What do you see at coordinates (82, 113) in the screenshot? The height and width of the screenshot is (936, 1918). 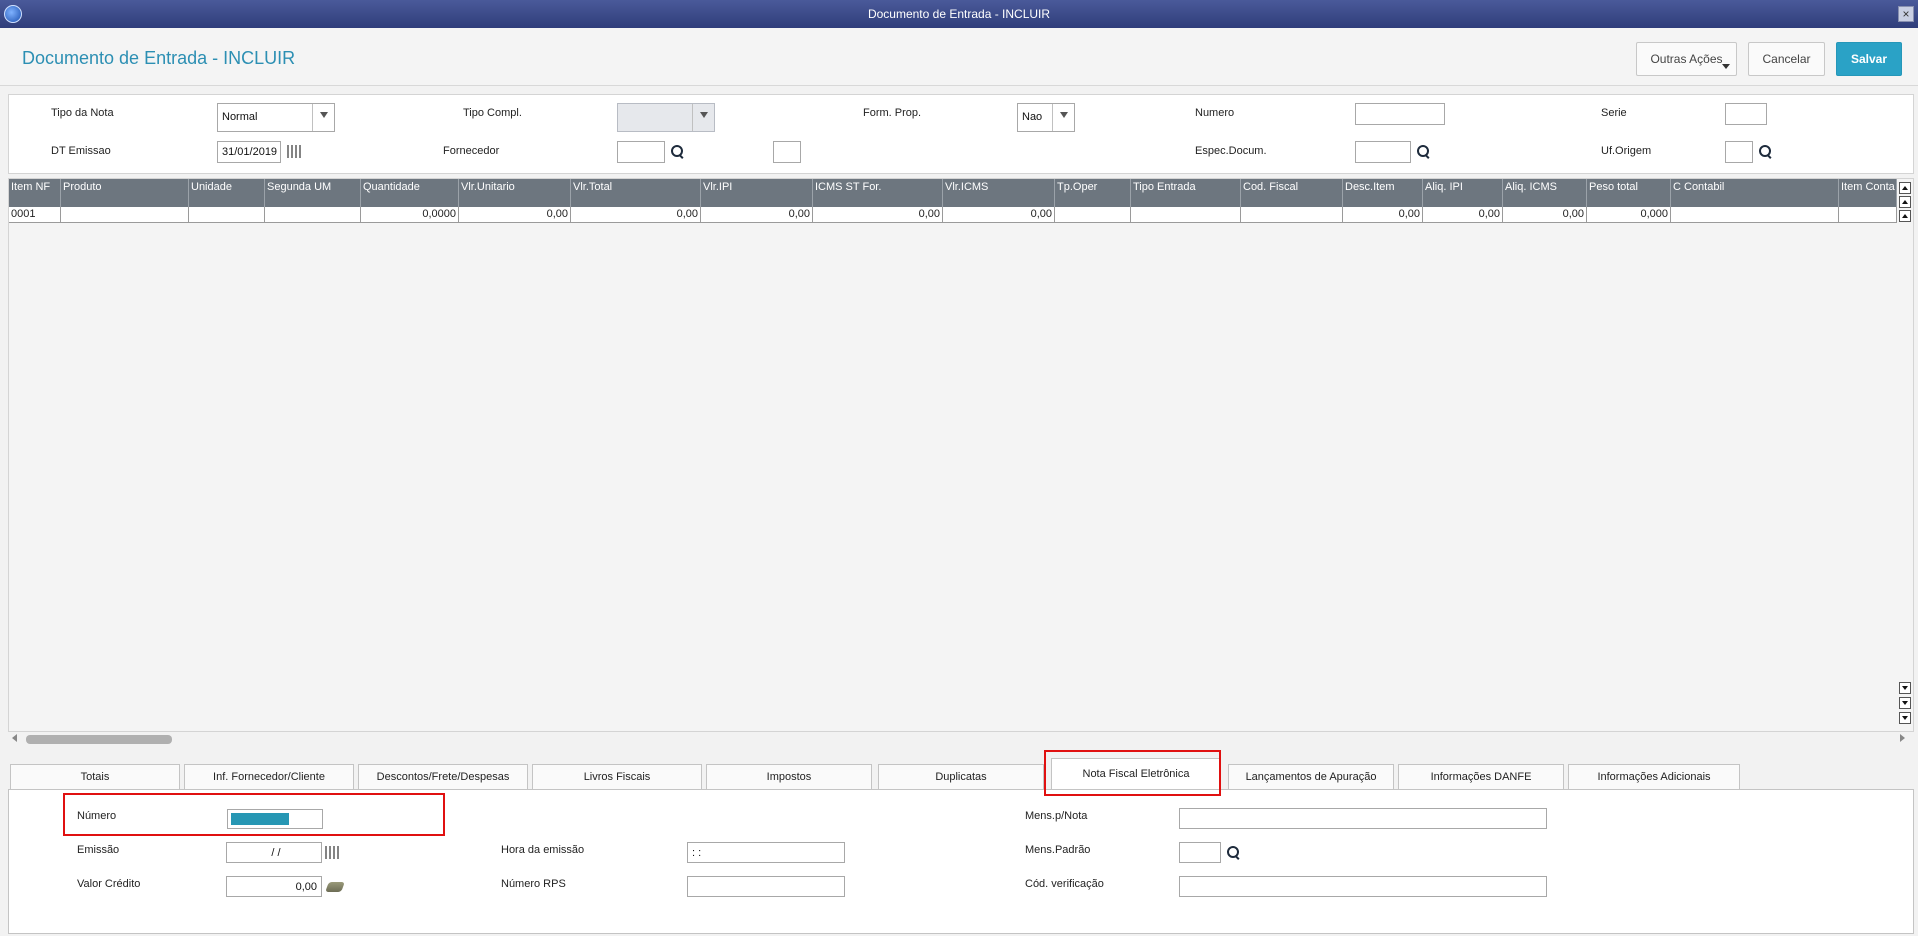 I see `tipo-nota-label: Tipo da Nota` at bounding box center [82, 113].